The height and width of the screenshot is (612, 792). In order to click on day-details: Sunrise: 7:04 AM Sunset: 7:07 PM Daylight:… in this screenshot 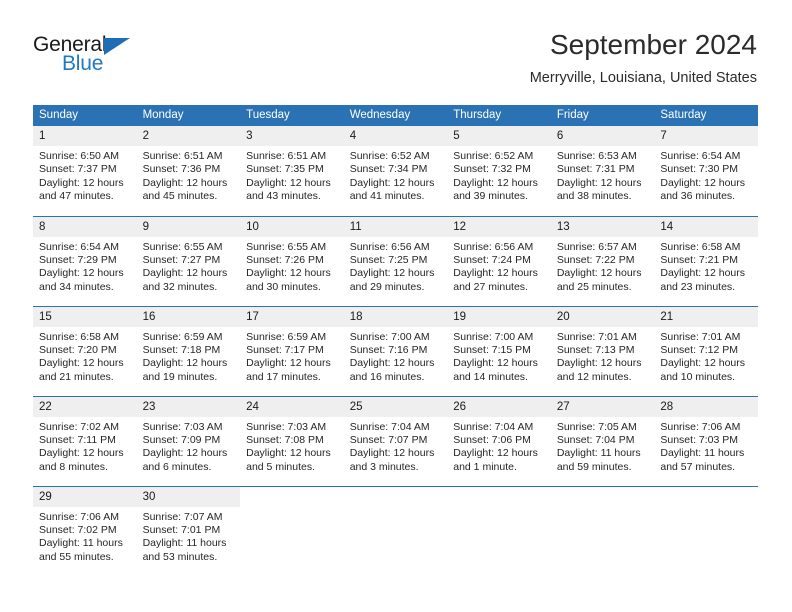, I will do `click(396, 446)`.